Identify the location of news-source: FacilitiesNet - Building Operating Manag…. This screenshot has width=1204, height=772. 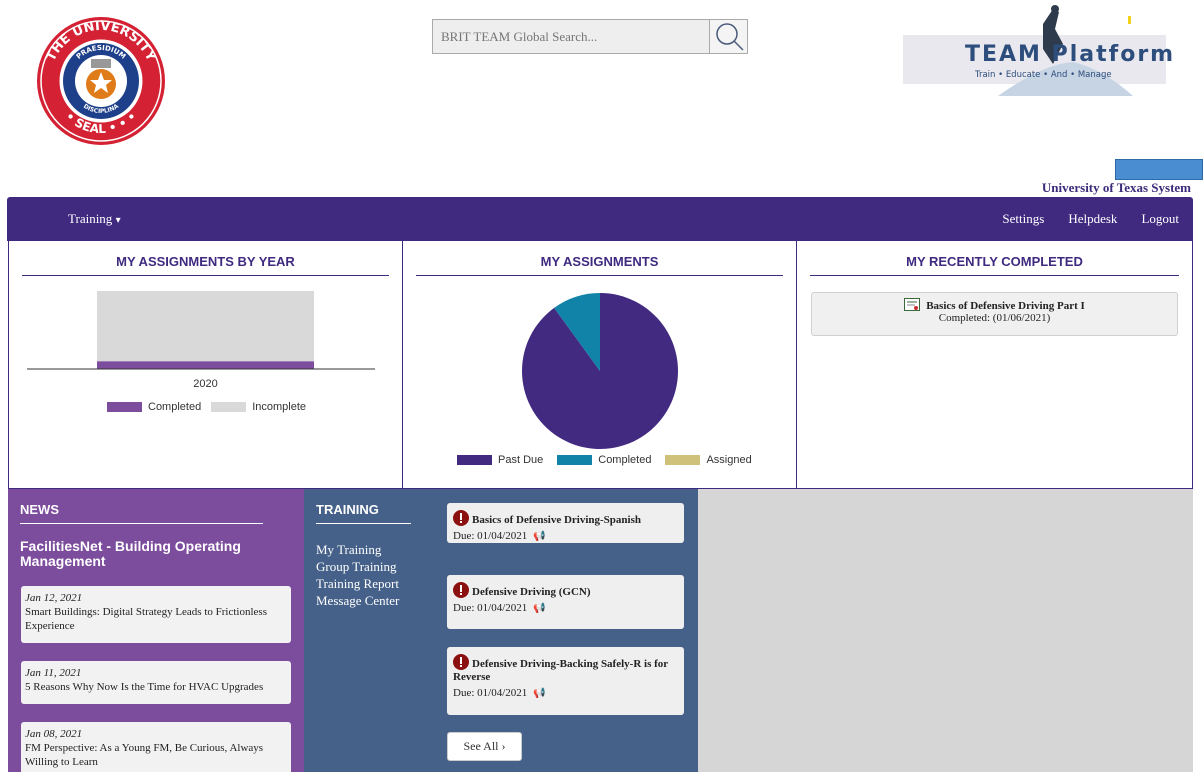
(130, 553).